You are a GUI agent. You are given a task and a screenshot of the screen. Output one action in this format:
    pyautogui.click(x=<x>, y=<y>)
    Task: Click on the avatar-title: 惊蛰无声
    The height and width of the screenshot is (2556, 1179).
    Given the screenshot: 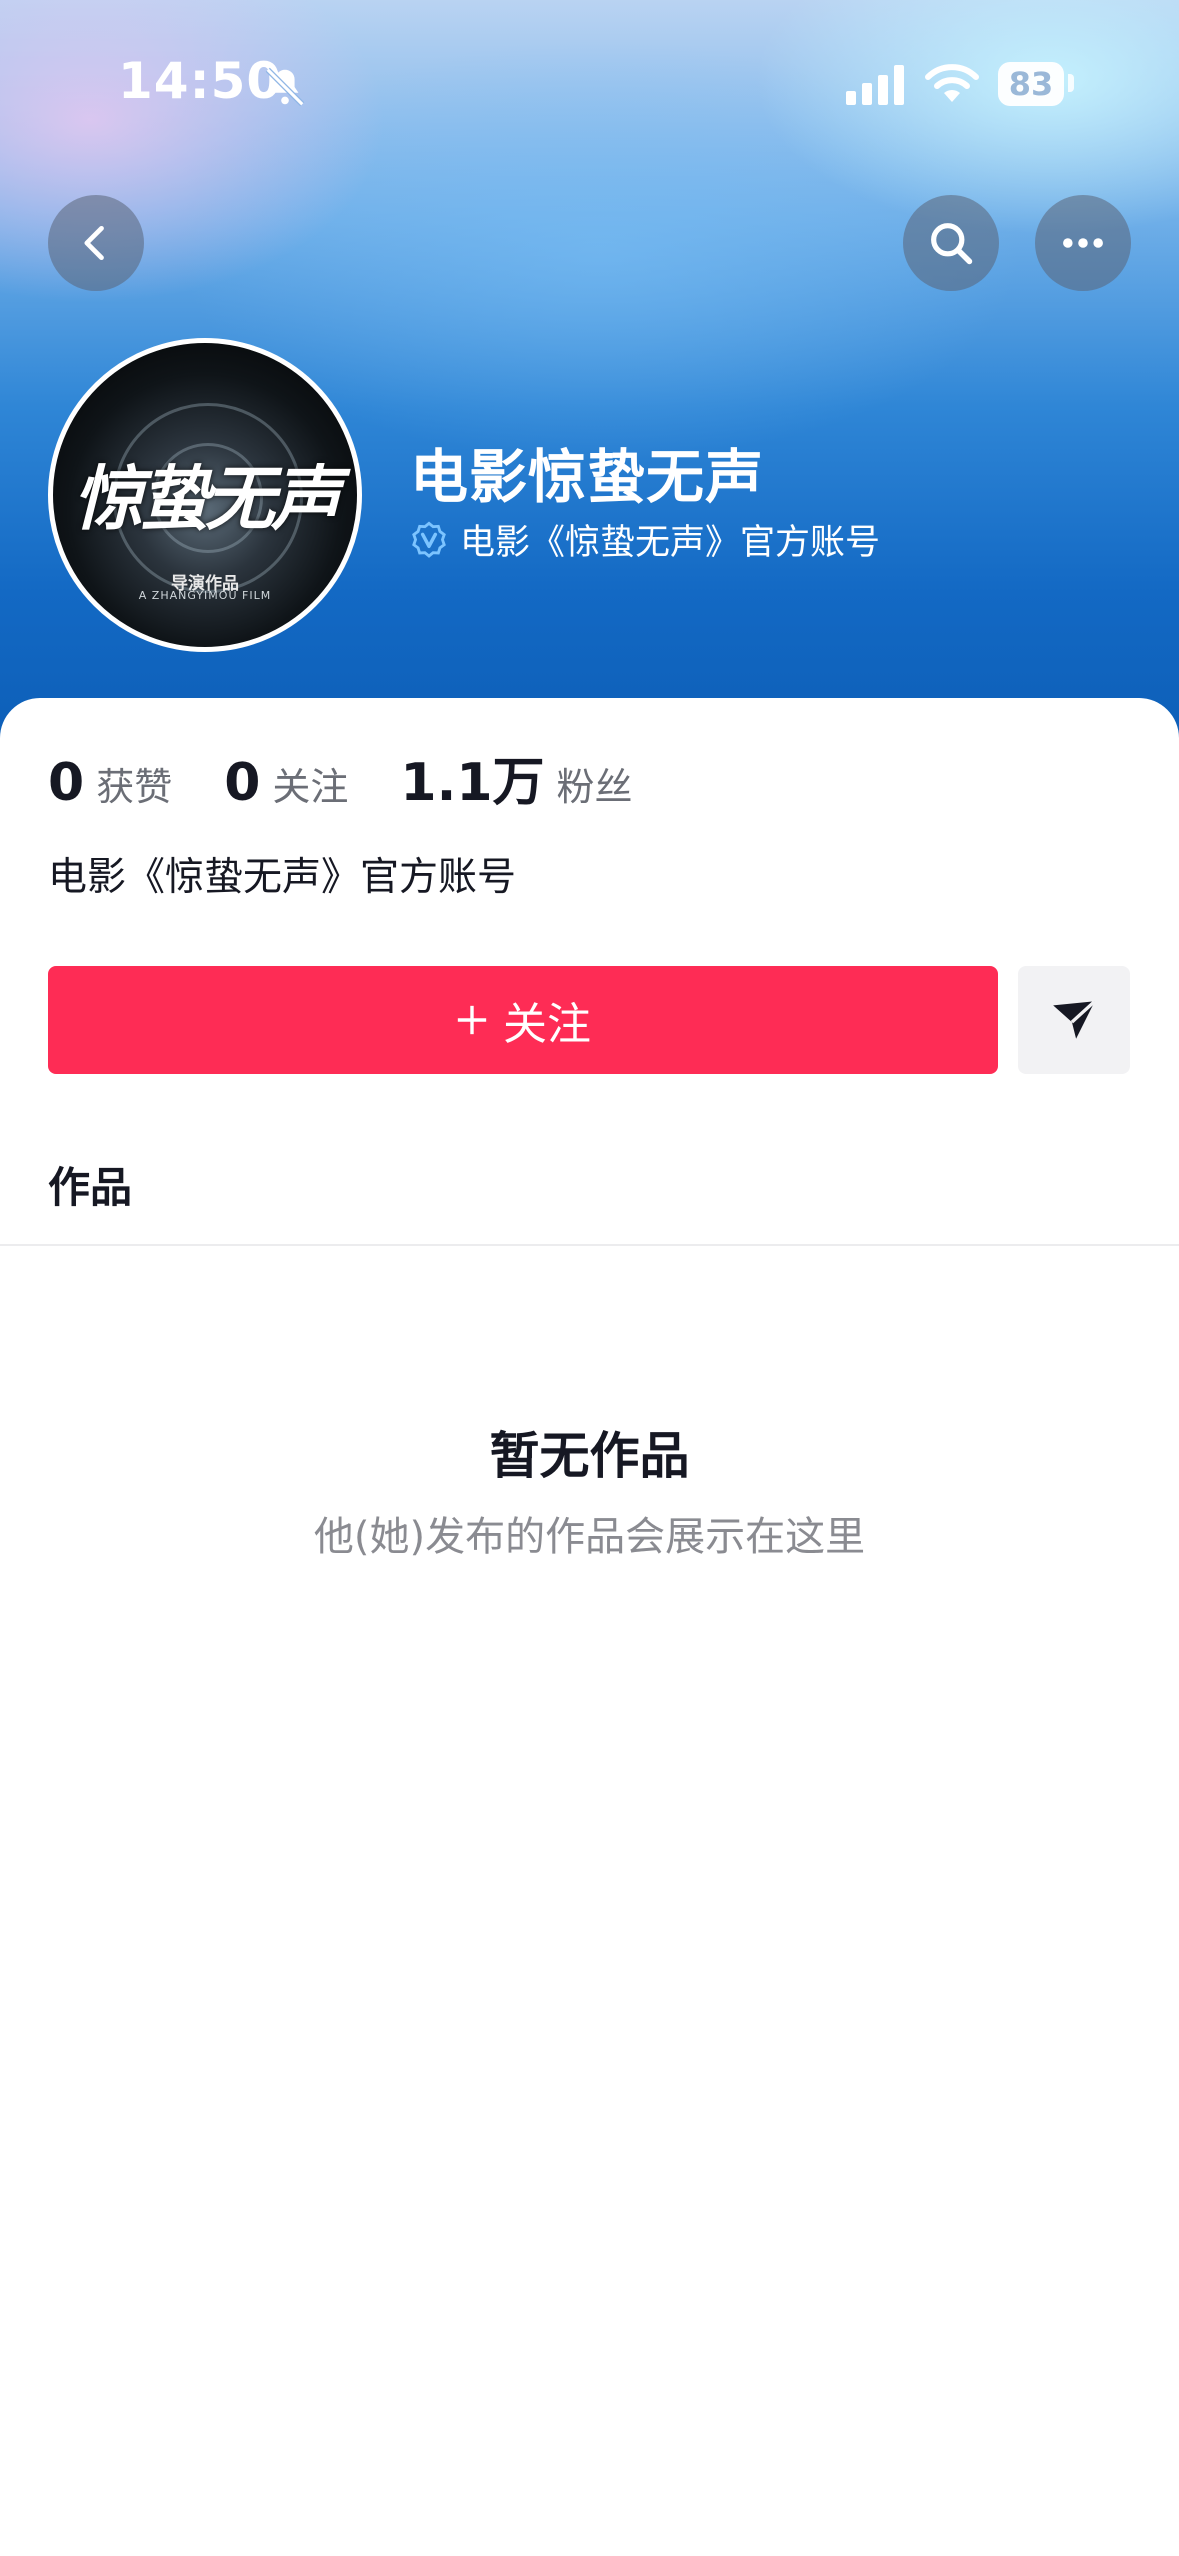 What is the action you would take?
    pyautogui.click(x=207, y=498)
    